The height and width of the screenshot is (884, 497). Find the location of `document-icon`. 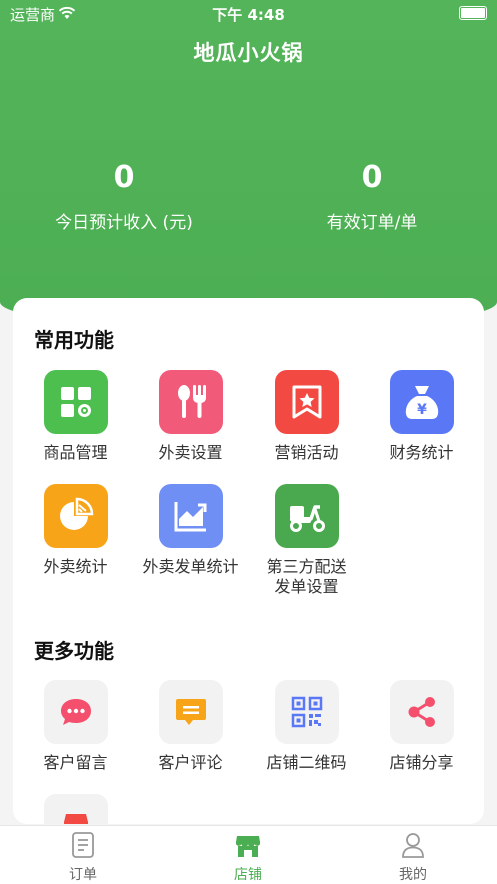

document-icon is located at coordinates (83, 845).